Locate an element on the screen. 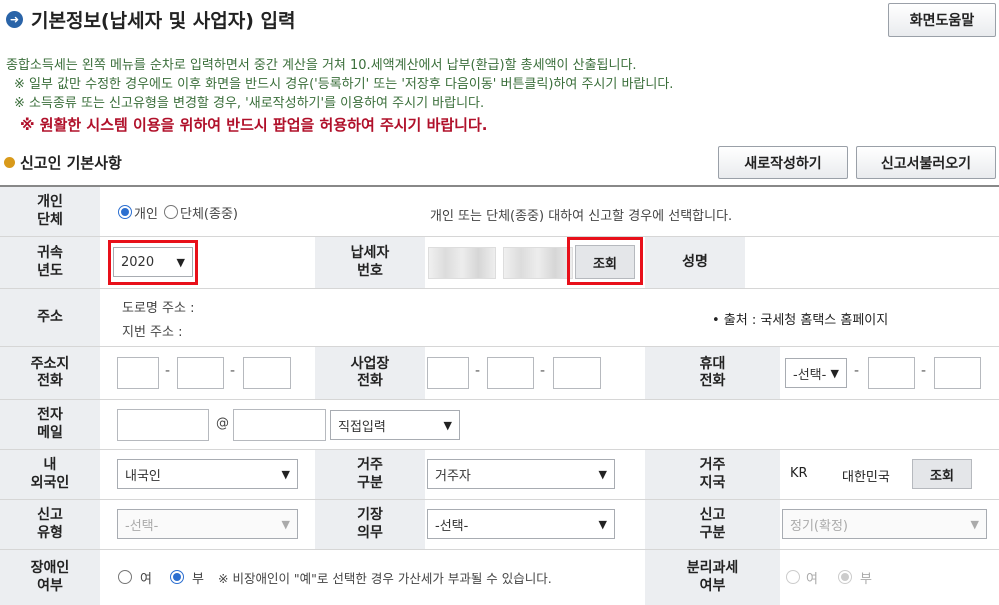 This screenshot has width=999, height=605. residency-value: 거주자 is located at coordinates (453, 476).